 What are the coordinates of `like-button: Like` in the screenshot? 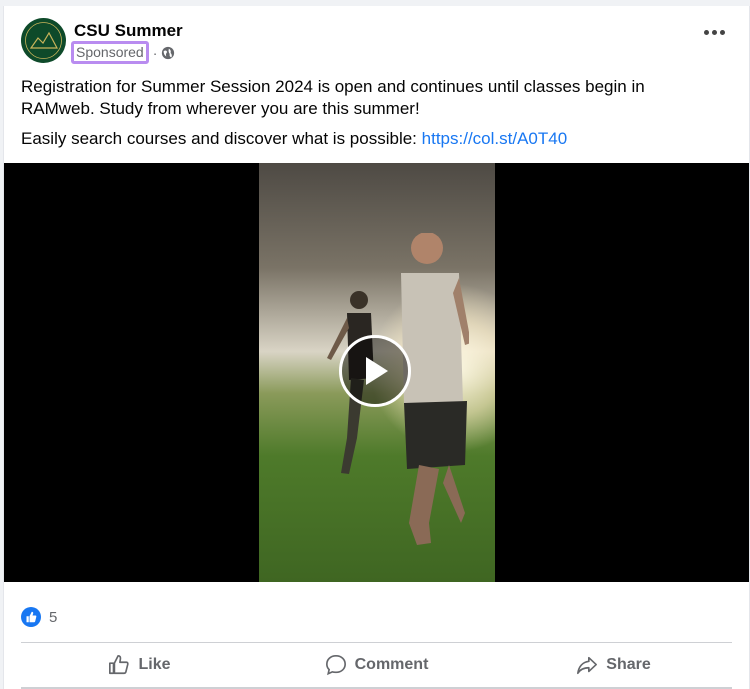 It's located at (139, 665).